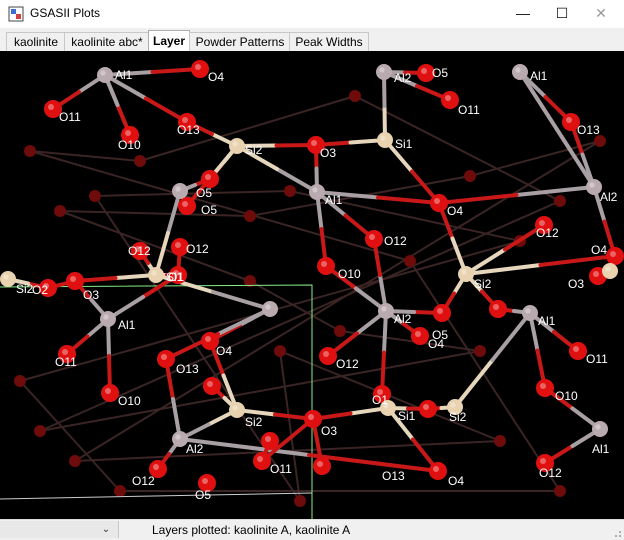 The image size is (624, 540). I want to click on tab-powder-patterns: Powder Patterns, so click(240, 41).